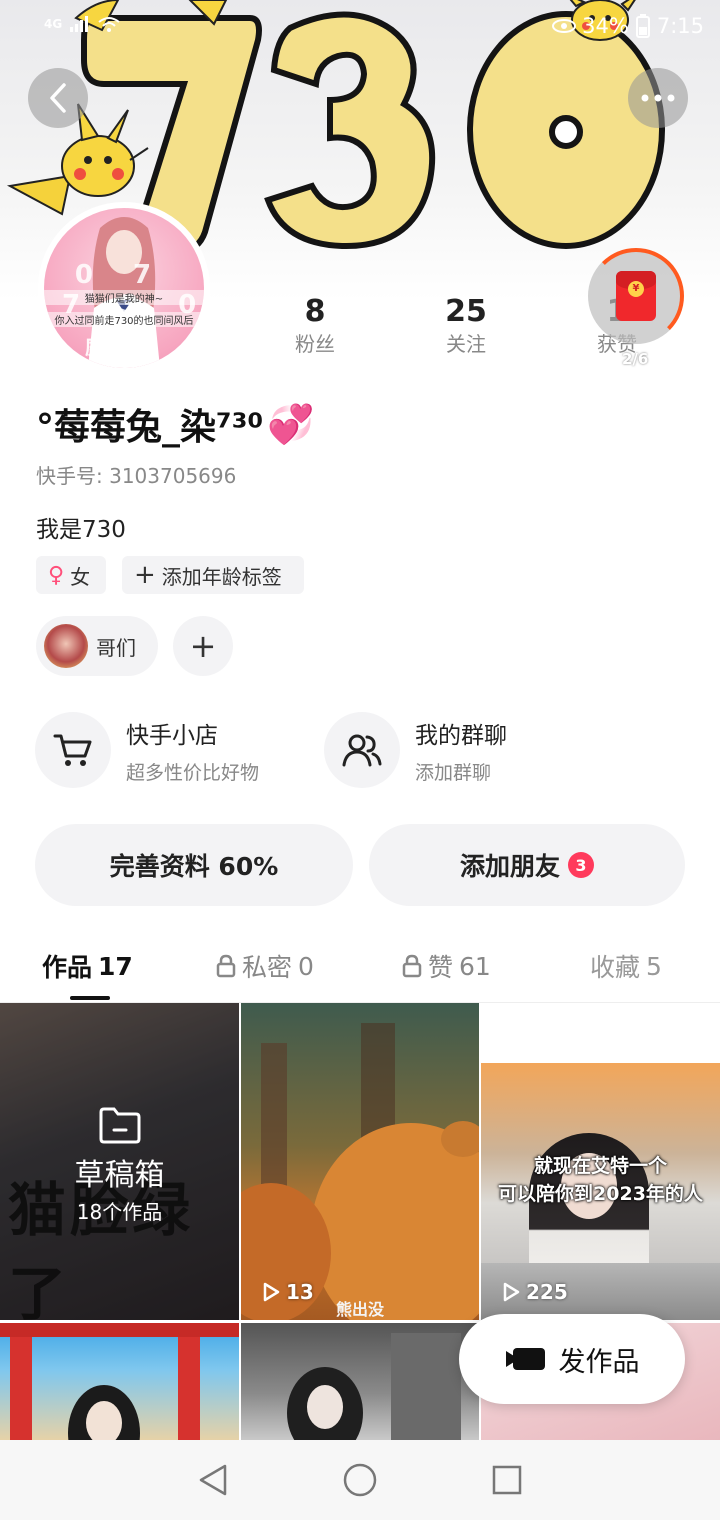 The image size is (720, 1520). I want to click on draft-box-label: 草稿箱, so click(119, 1175).